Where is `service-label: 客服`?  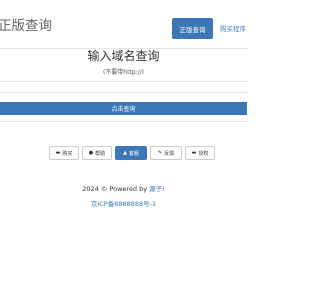
service-label: 客服 is located at coordinates (133, 153).